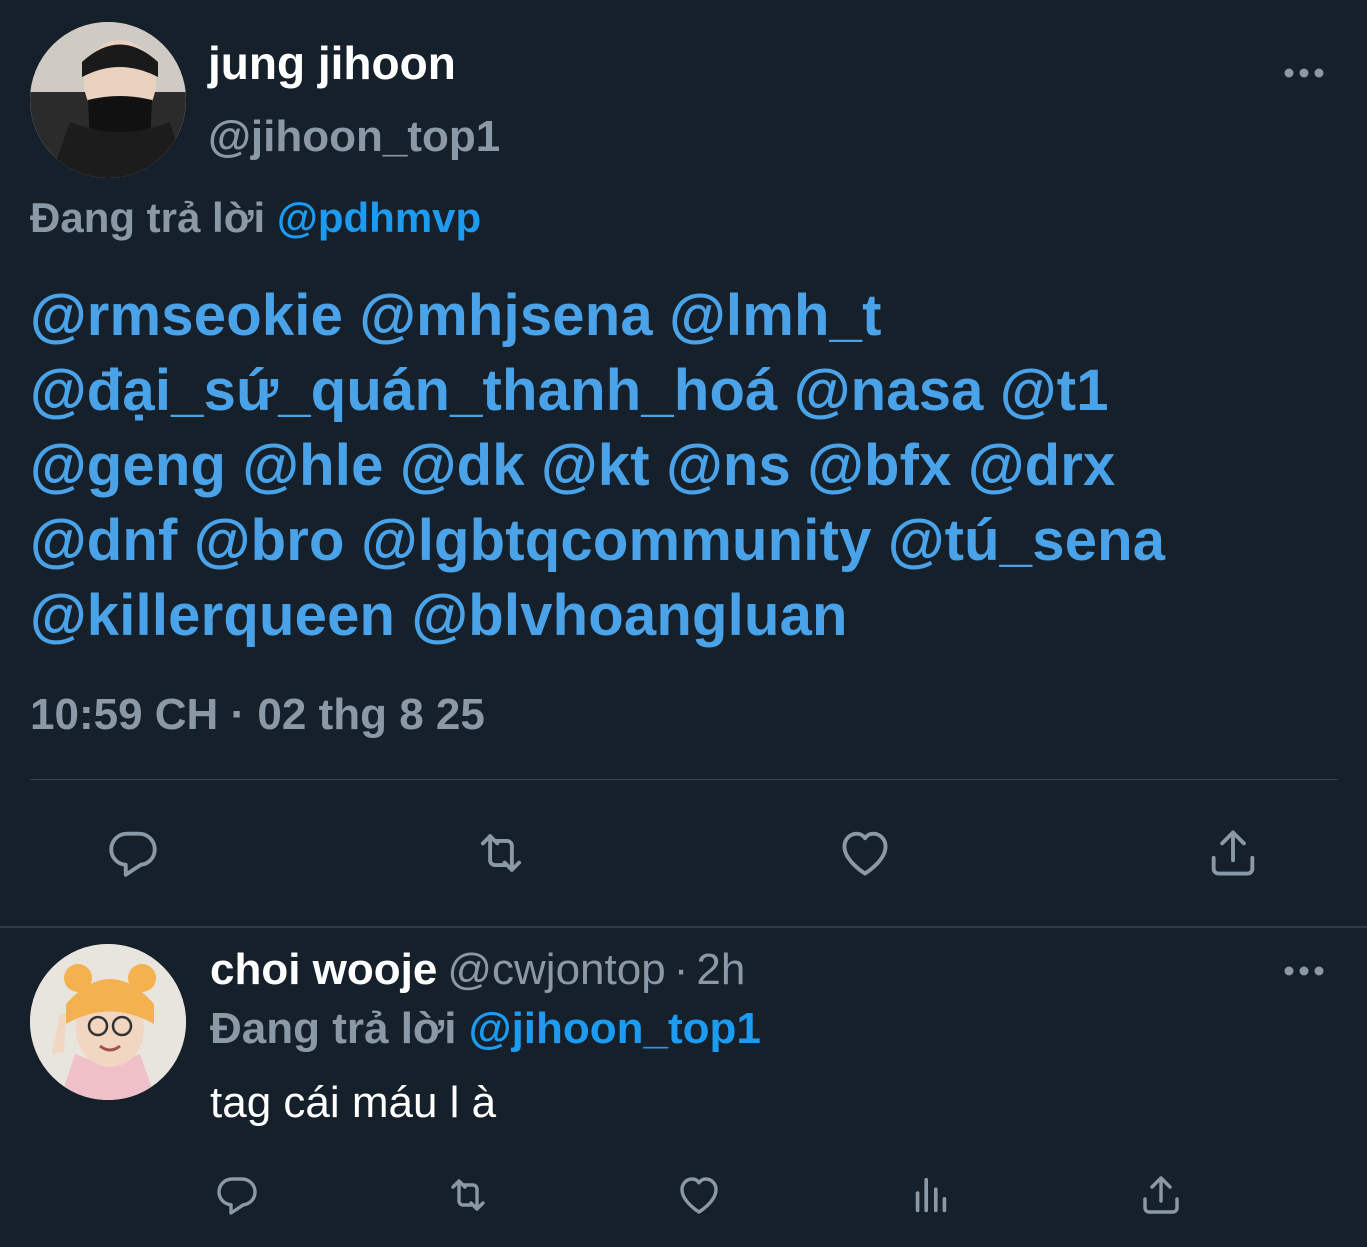  I want to click on mention-line: @đại_sứ_quán_thanh_hoá @nasa @t1, so click(695, 390).